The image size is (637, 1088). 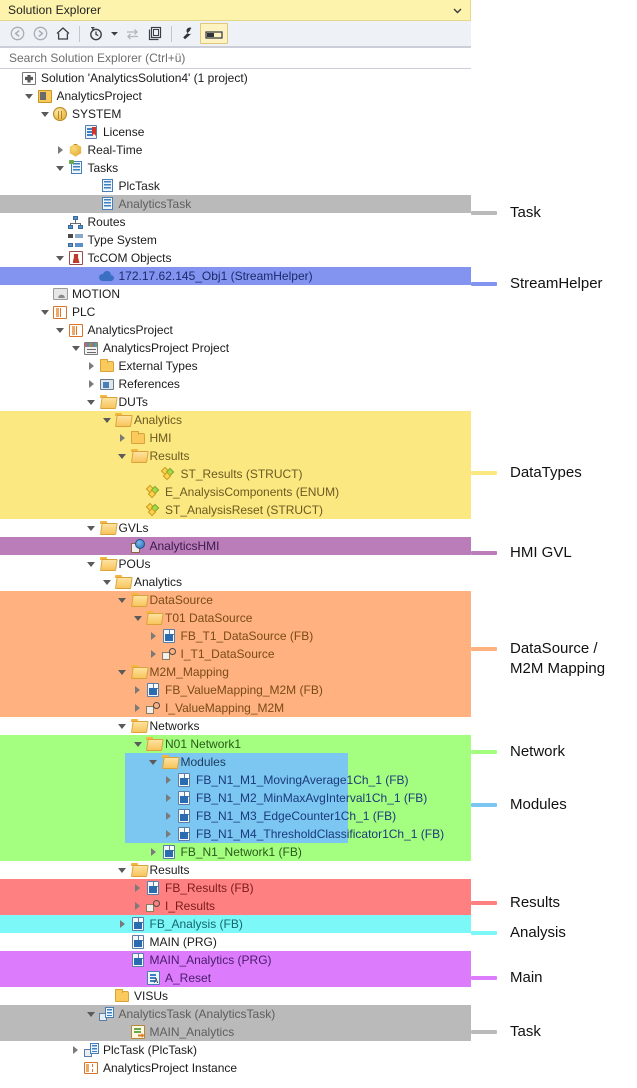 I want to click on tree-item: License, so click(x=235, y=132).